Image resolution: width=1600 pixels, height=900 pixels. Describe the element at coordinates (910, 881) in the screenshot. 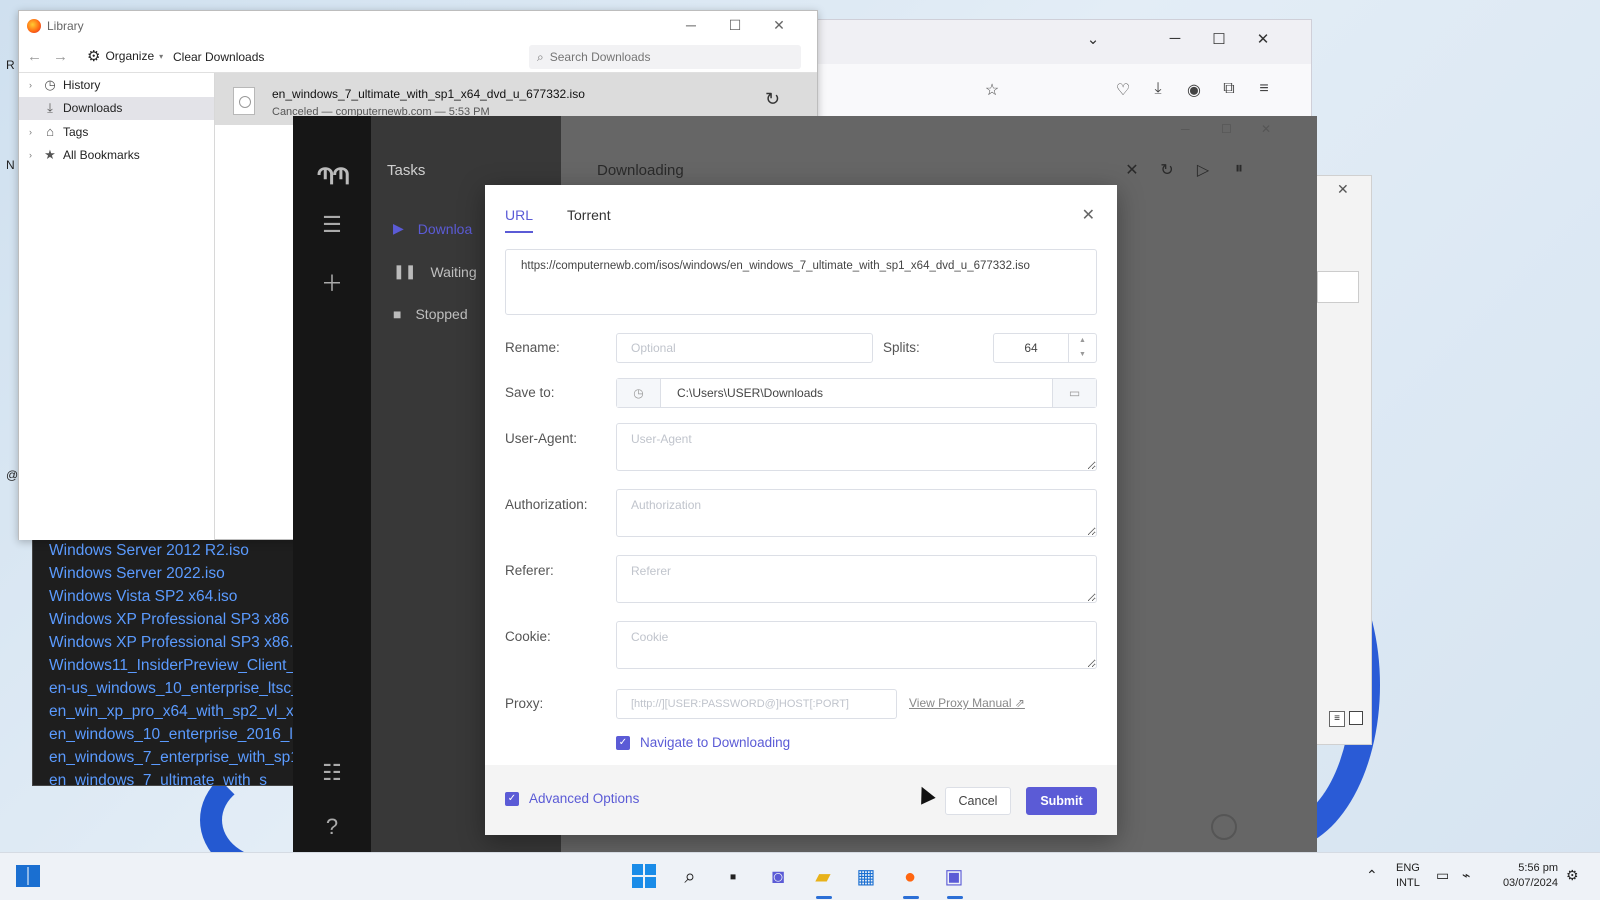

I see `firefox-icon: ●` at that location.